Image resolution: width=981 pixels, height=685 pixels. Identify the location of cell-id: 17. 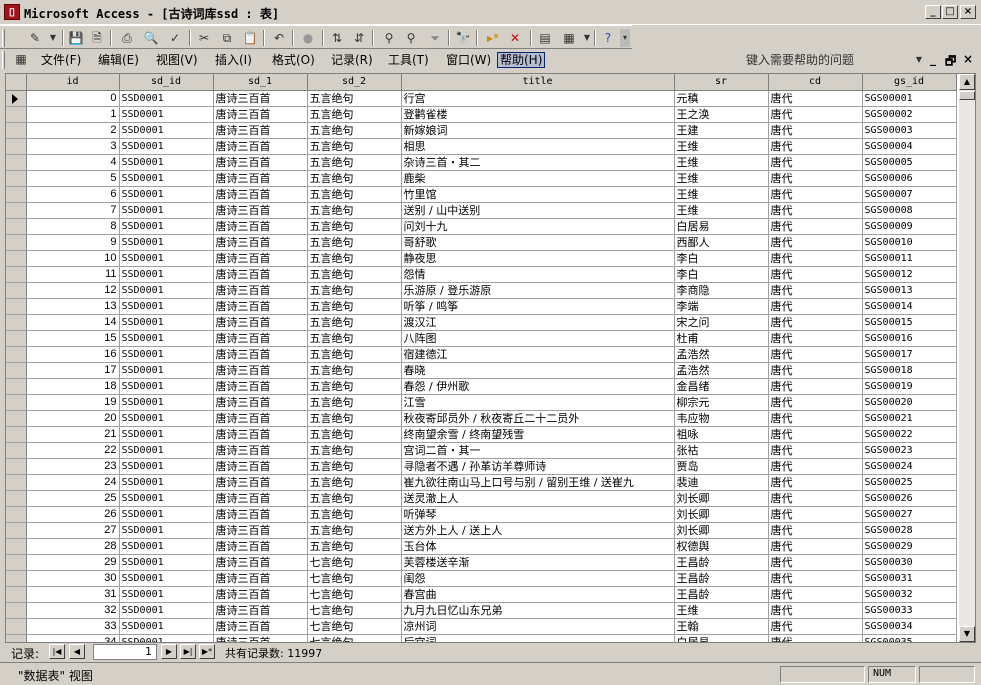
(73, 370).